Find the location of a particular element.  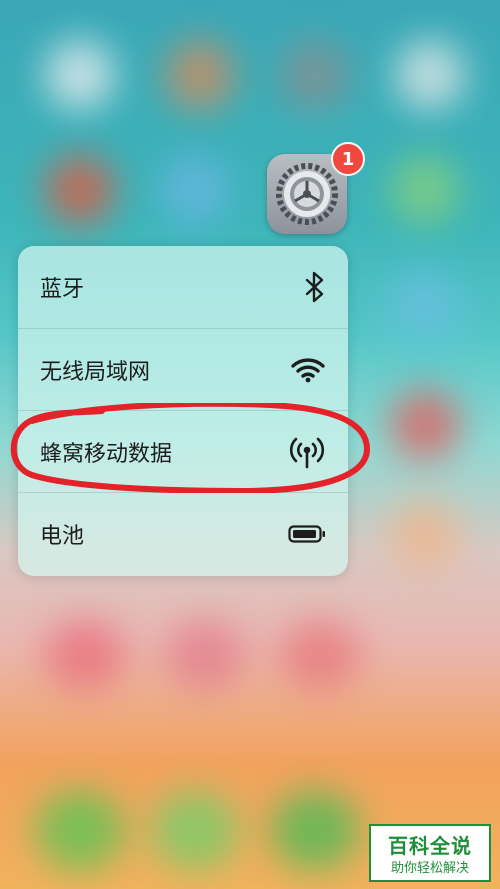

bluetooth-icon is located at coordinates (315, 287).